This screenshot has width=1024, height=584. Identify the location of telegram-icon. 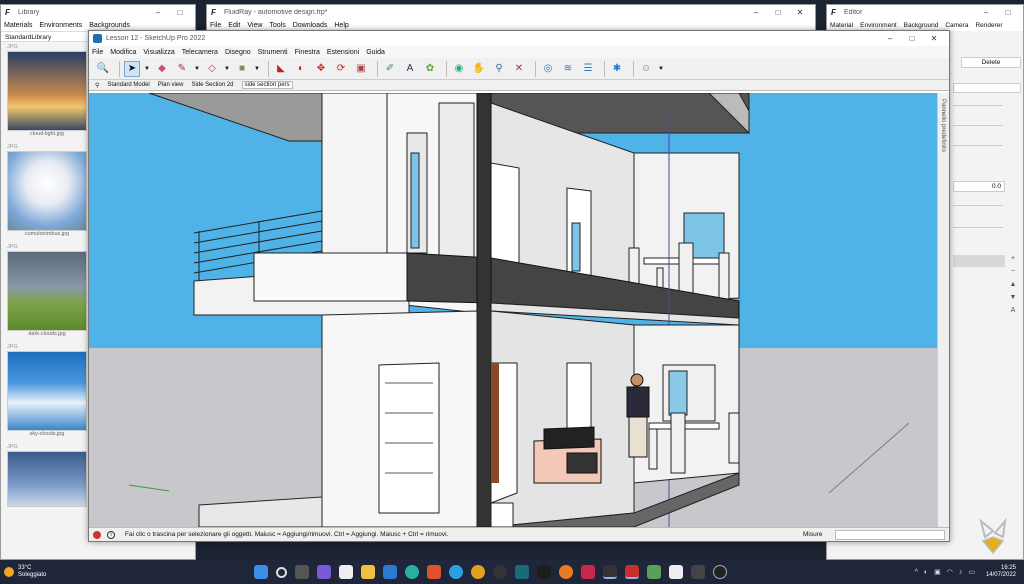
(456, 572).